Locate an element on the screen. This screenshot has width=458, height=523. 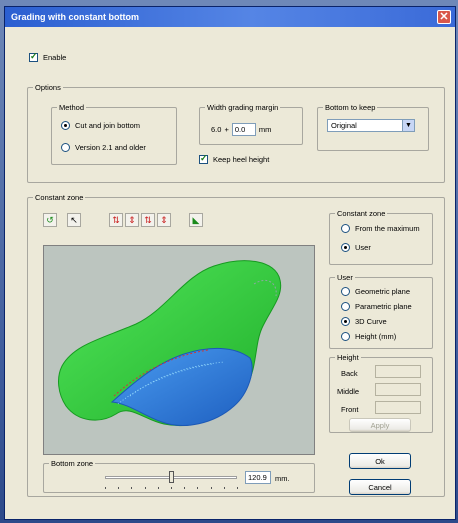
constant-zone-mode-group: Constant zone is located at coordinates (381, 237).